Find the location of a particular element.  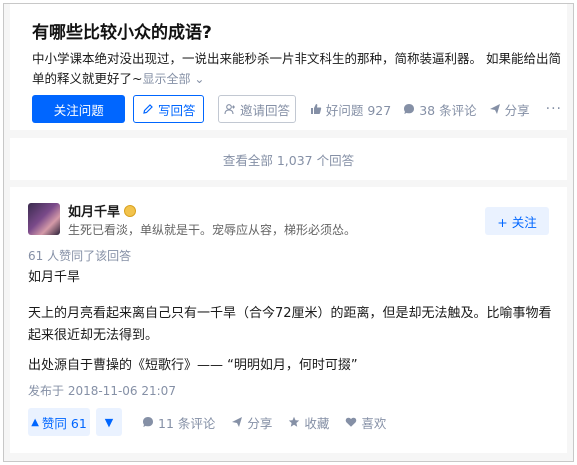

favorite-button: 收藏 is located at coordinates (308, 422).